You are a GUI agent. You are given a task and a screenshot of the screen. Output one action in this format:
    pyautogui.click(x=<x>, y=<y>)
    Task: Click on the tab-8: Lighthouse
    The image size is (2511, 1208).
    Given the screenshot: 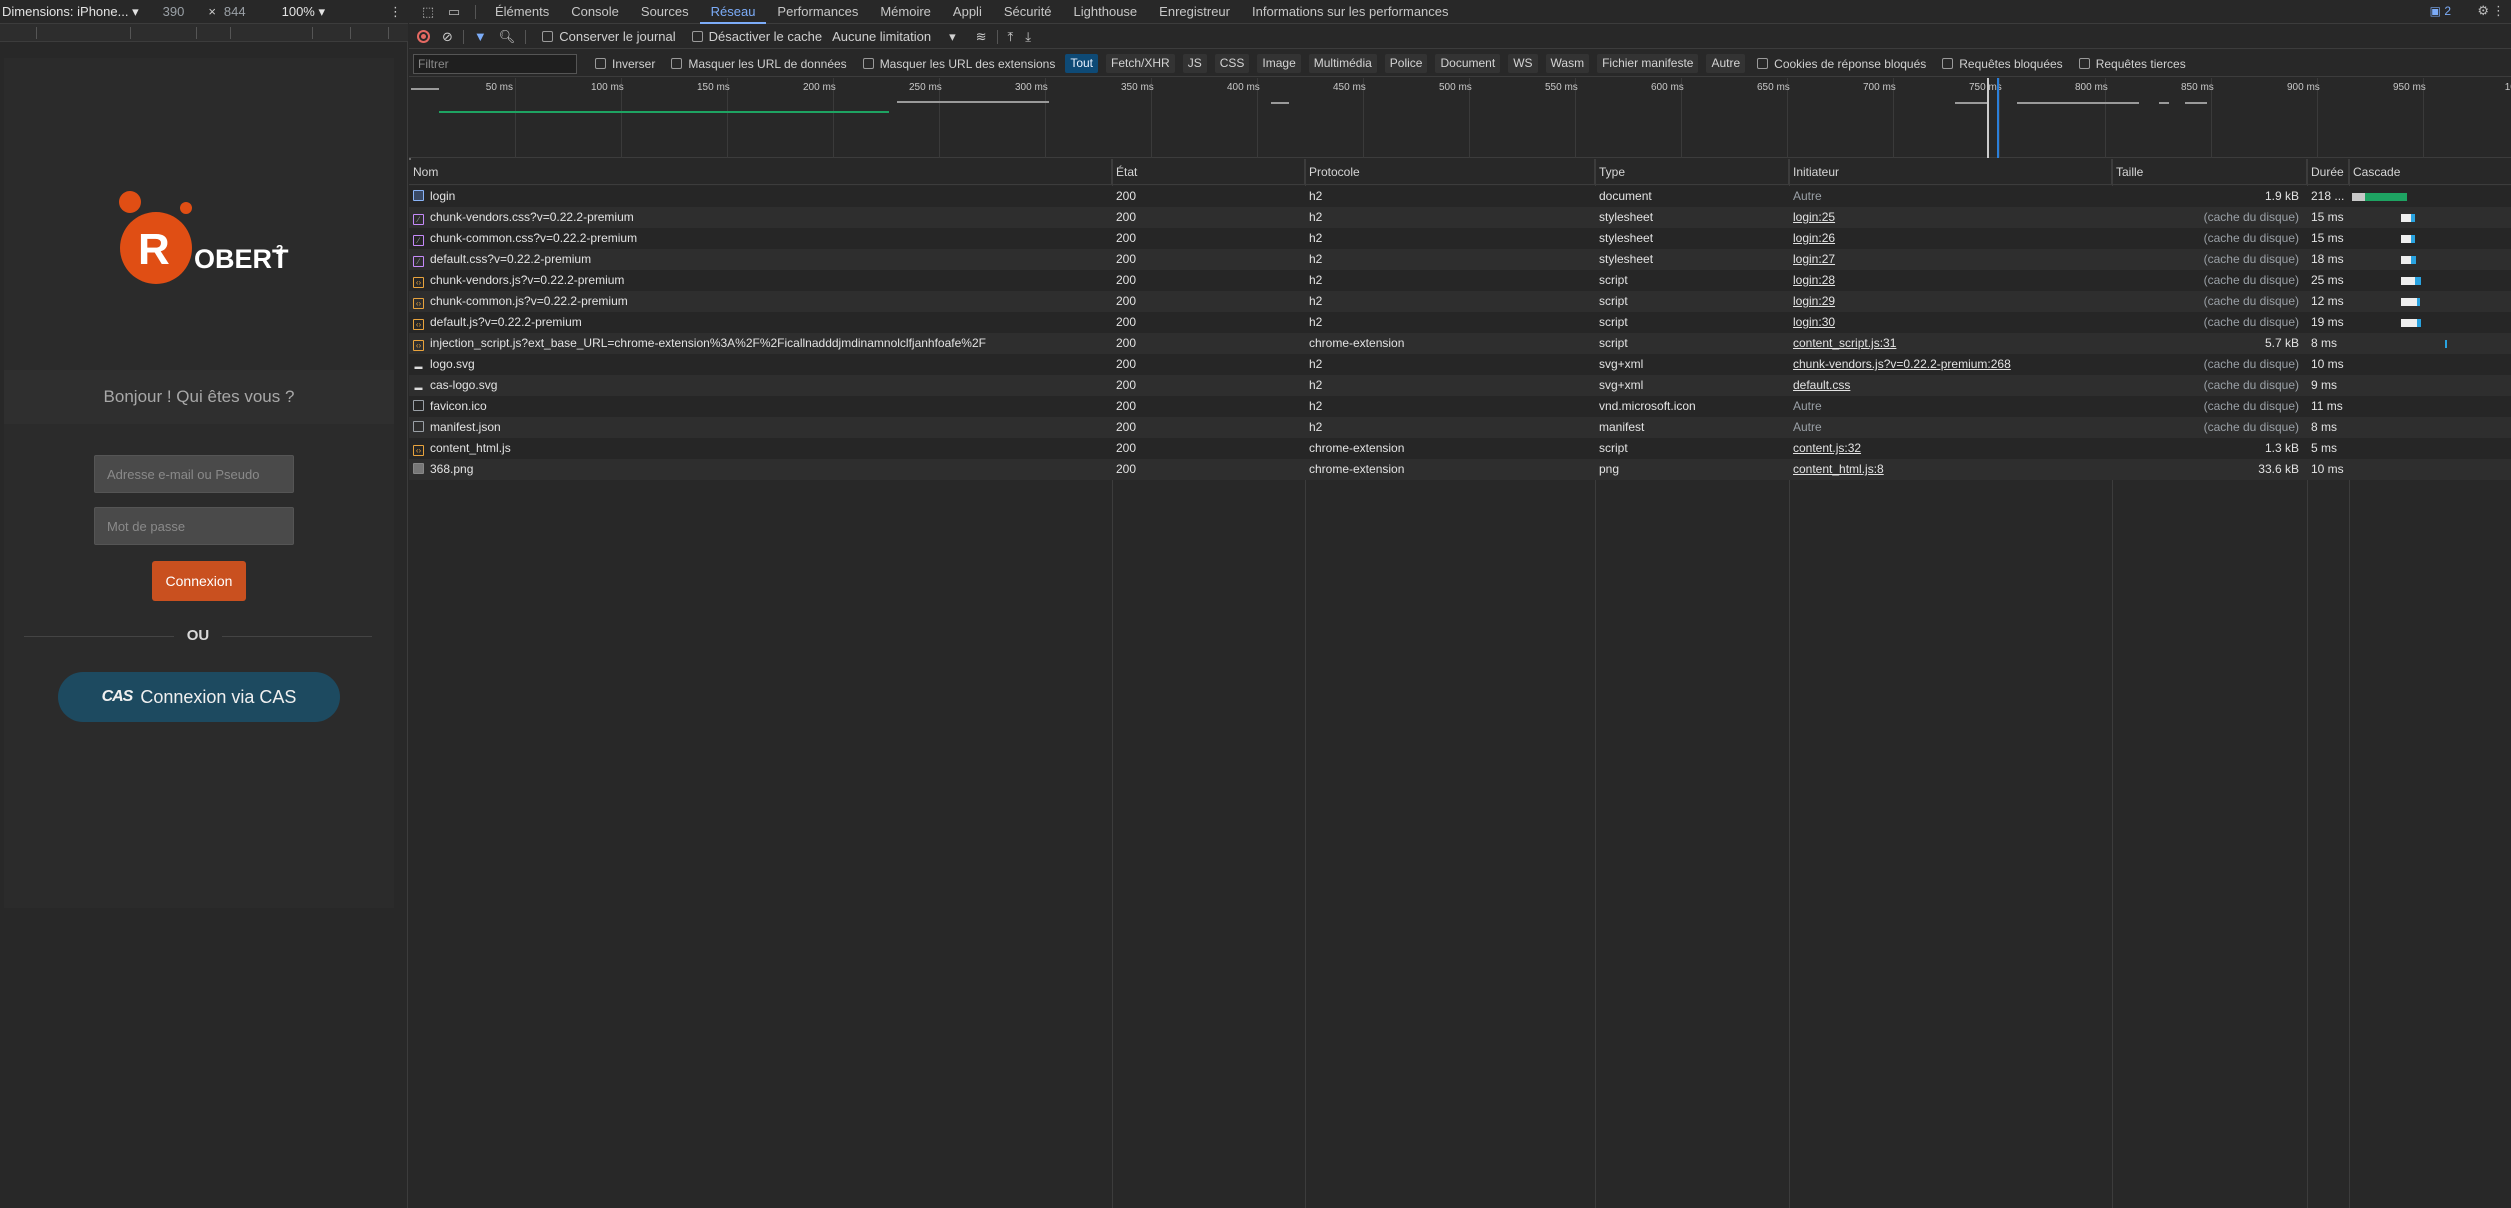 What is the action you would take?
    pyautogui.click(x=1106, y=12)
    